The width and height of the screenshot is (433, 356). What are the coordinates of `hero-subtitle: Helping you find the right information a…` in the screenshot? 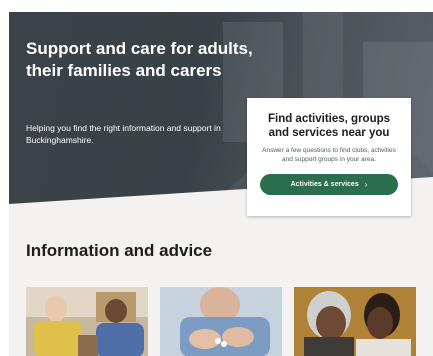 It's located at (123, 134).